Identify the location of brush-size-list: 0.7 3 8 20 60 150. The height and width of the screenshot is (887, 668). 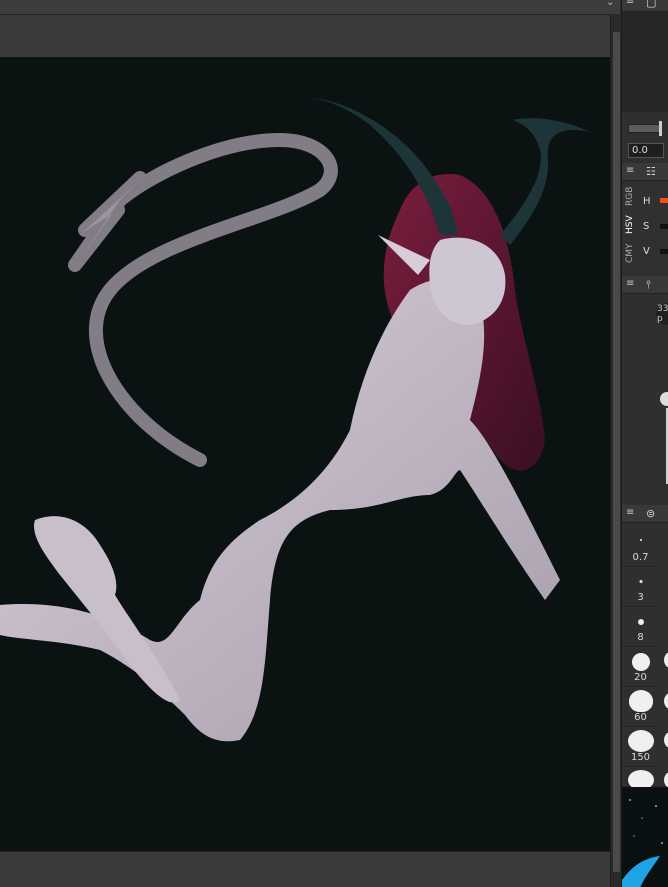
(645, 658).